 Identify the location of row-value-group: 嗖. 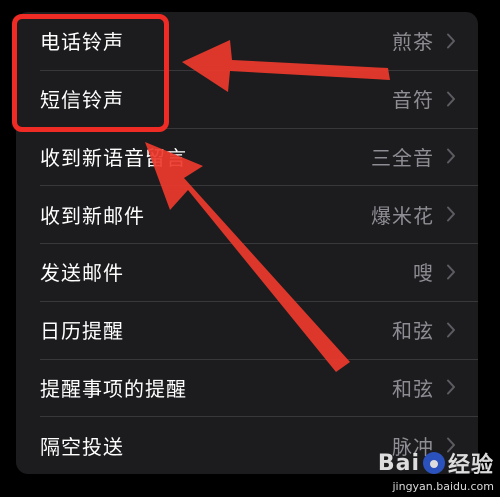
(445, 271).